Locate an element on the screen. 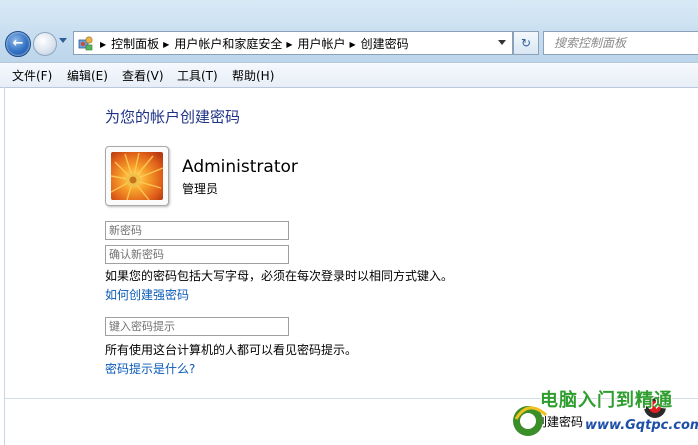 This screenshot has height=445, width=698. menu-file: 文件(F) is located at coordinates (32, 75).